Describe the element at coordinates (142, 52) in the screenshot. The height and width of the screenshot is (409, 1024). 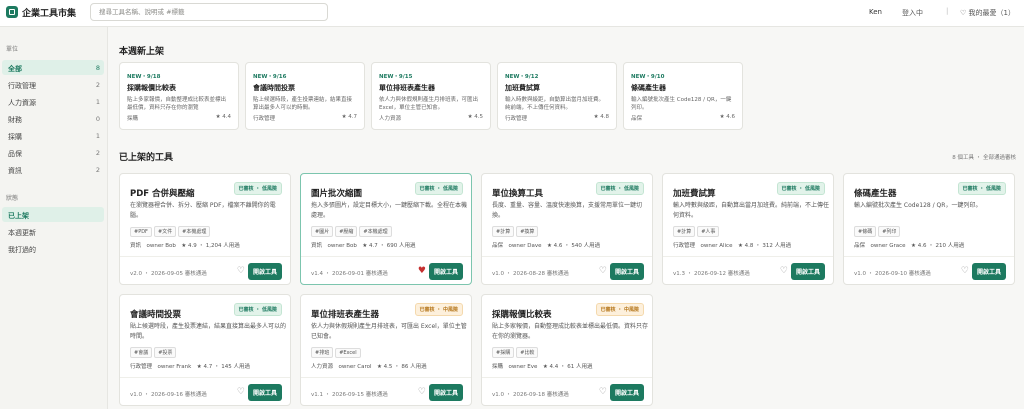
I see `new-section-title: 本週新上架` at that location.